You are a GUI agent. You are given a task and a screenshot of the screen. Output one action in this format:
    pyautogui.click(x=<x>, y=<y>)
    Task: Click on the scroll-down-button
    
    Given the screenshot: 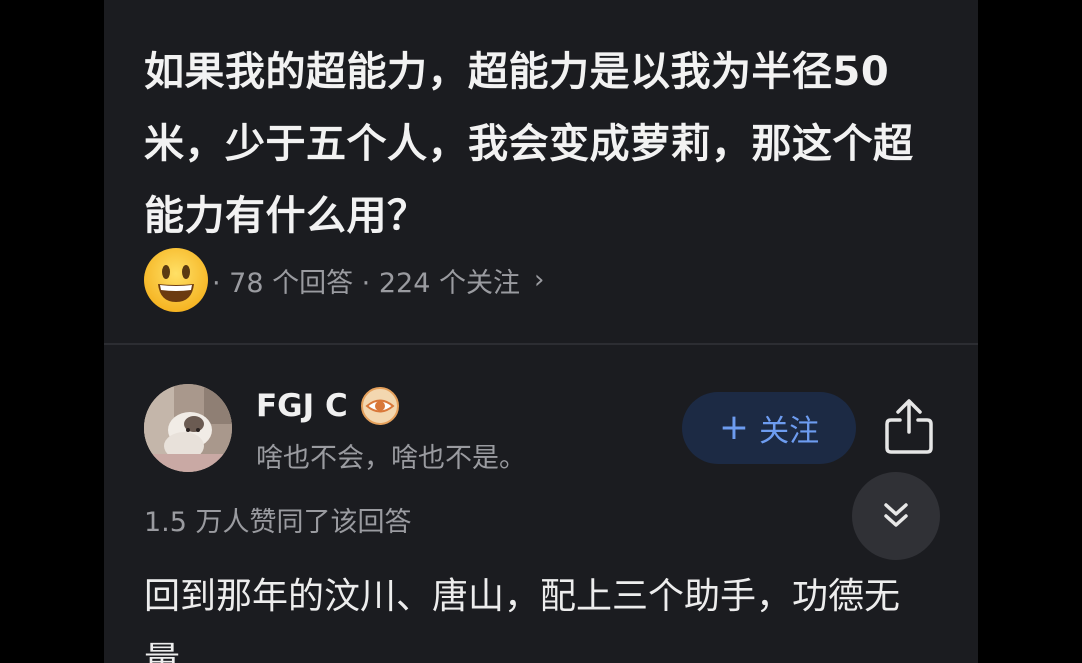 What is the action you would take?
    pyautogui.click(x=896, y=516)
    